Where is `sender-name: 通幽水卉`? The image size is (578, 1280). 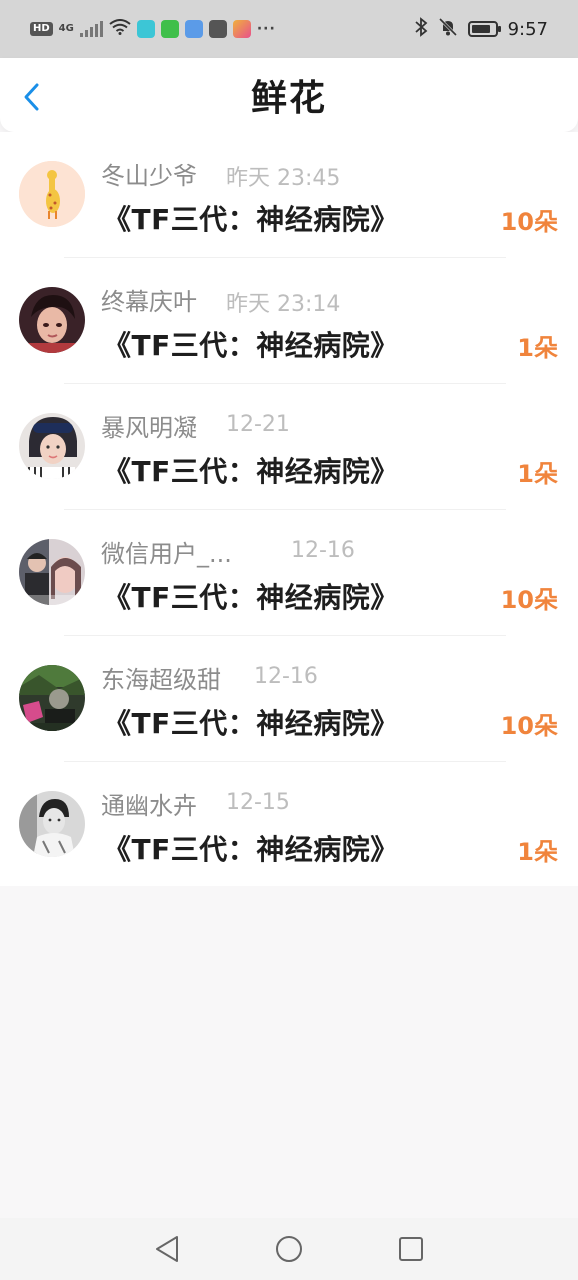 sender-name: 通幽水卉 is located at coordinates (149, 806).